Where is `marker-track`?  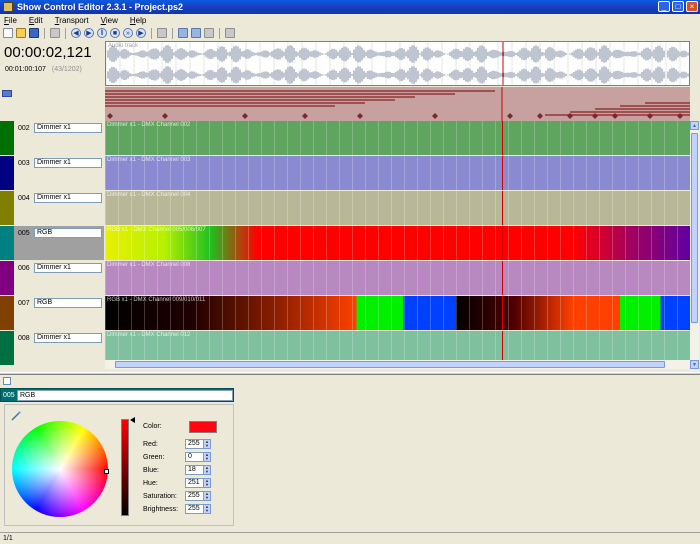 marker-track is located at coordinates (397, 104).